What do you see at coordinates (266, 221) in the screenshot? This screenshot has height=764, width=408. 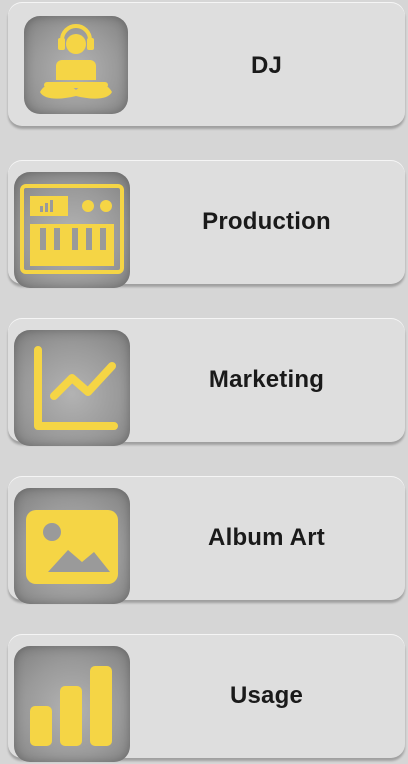 I see `menu-item-label: Production` at bounding box center [266, 221].